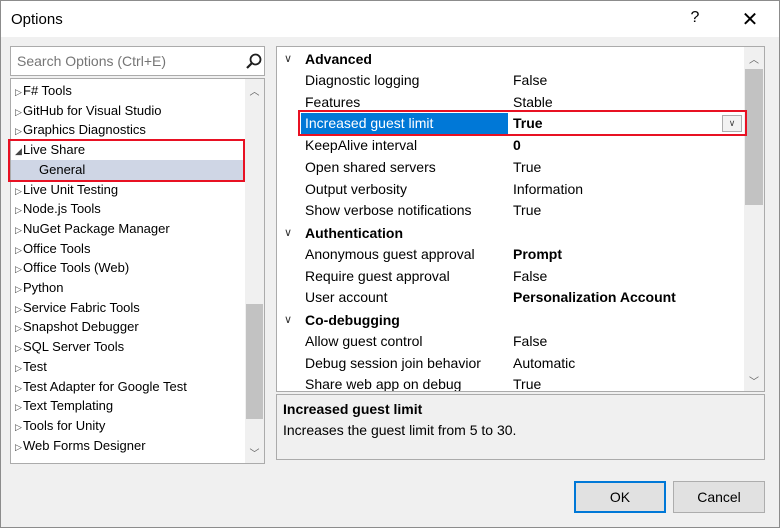 The image size is (780, 528). I want to click on tree-item: ▷Text Templating, so click(128, 406).